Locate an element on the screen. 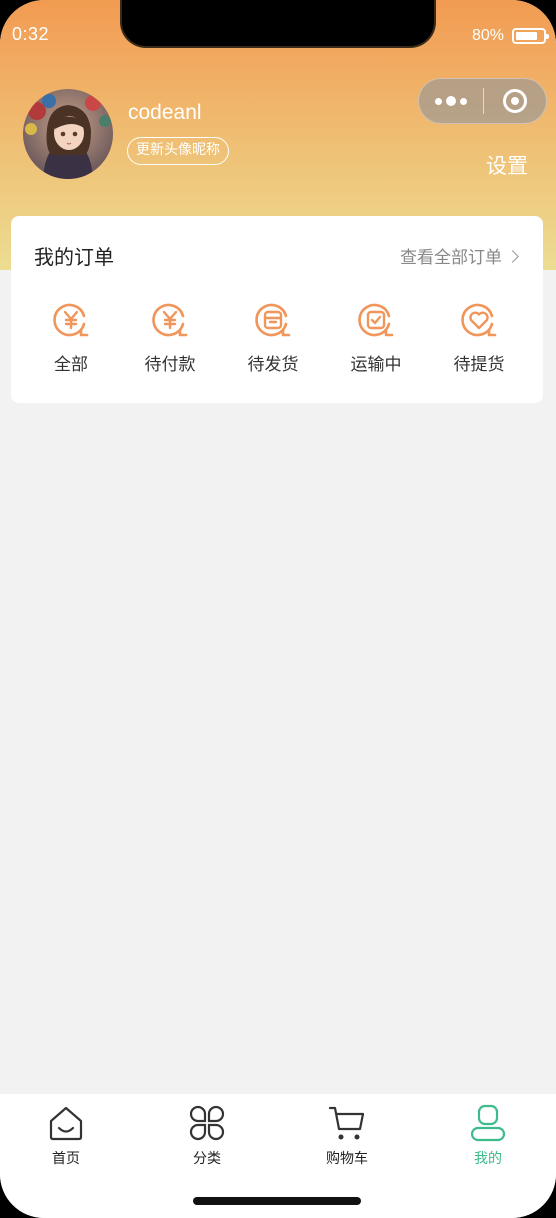  check-box-icon is located at coordinates (376, 320).